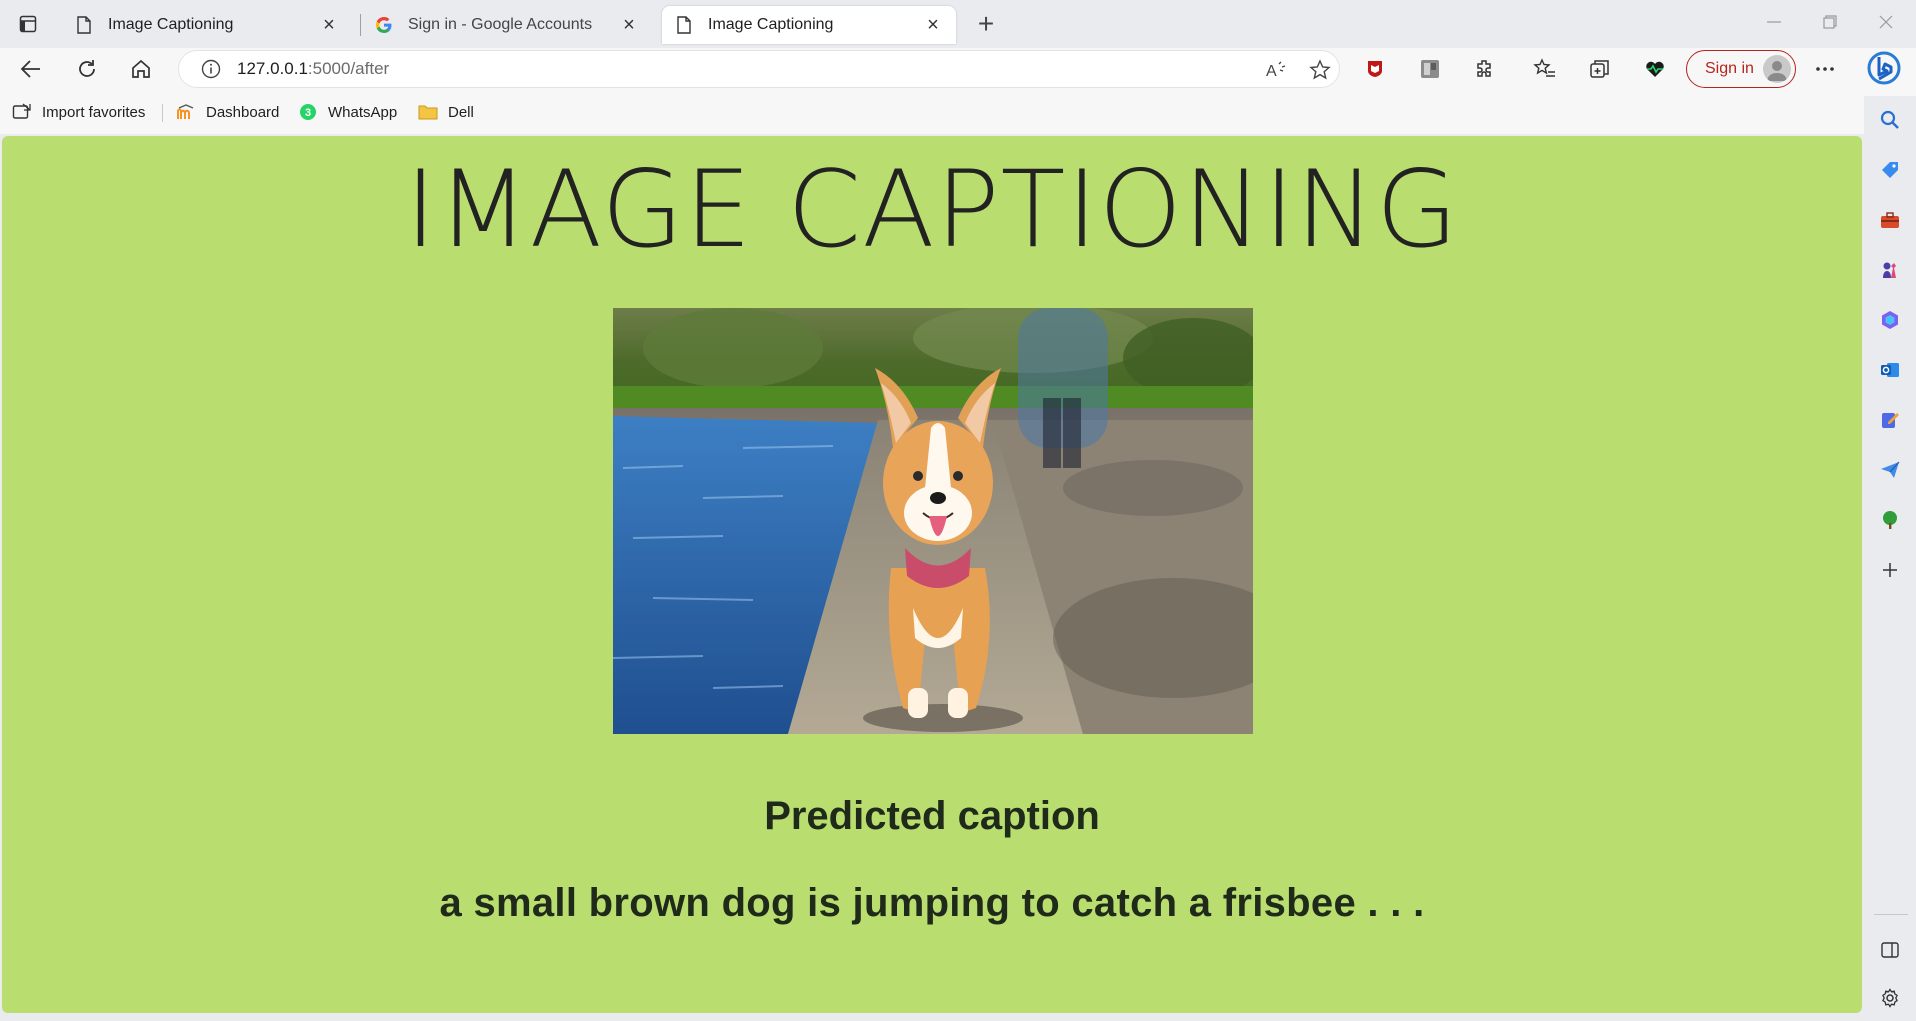 This screenshot has height=1021, width=1916. I want to click on read-aloud-icon: A, so click(1276, 70).